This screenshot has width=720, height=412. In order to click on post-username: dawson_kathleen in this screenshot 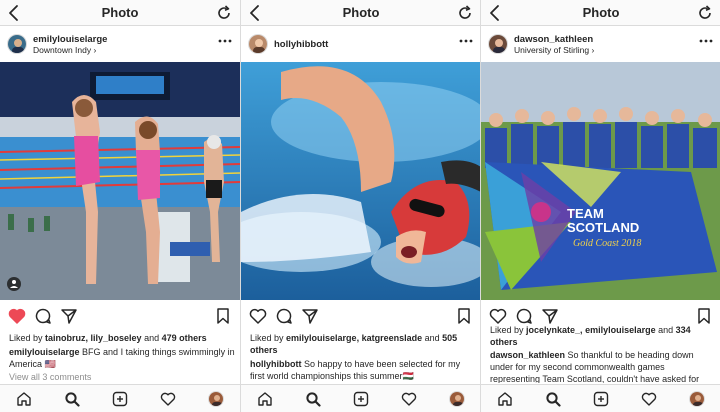, I will do `click(553, 39)`.